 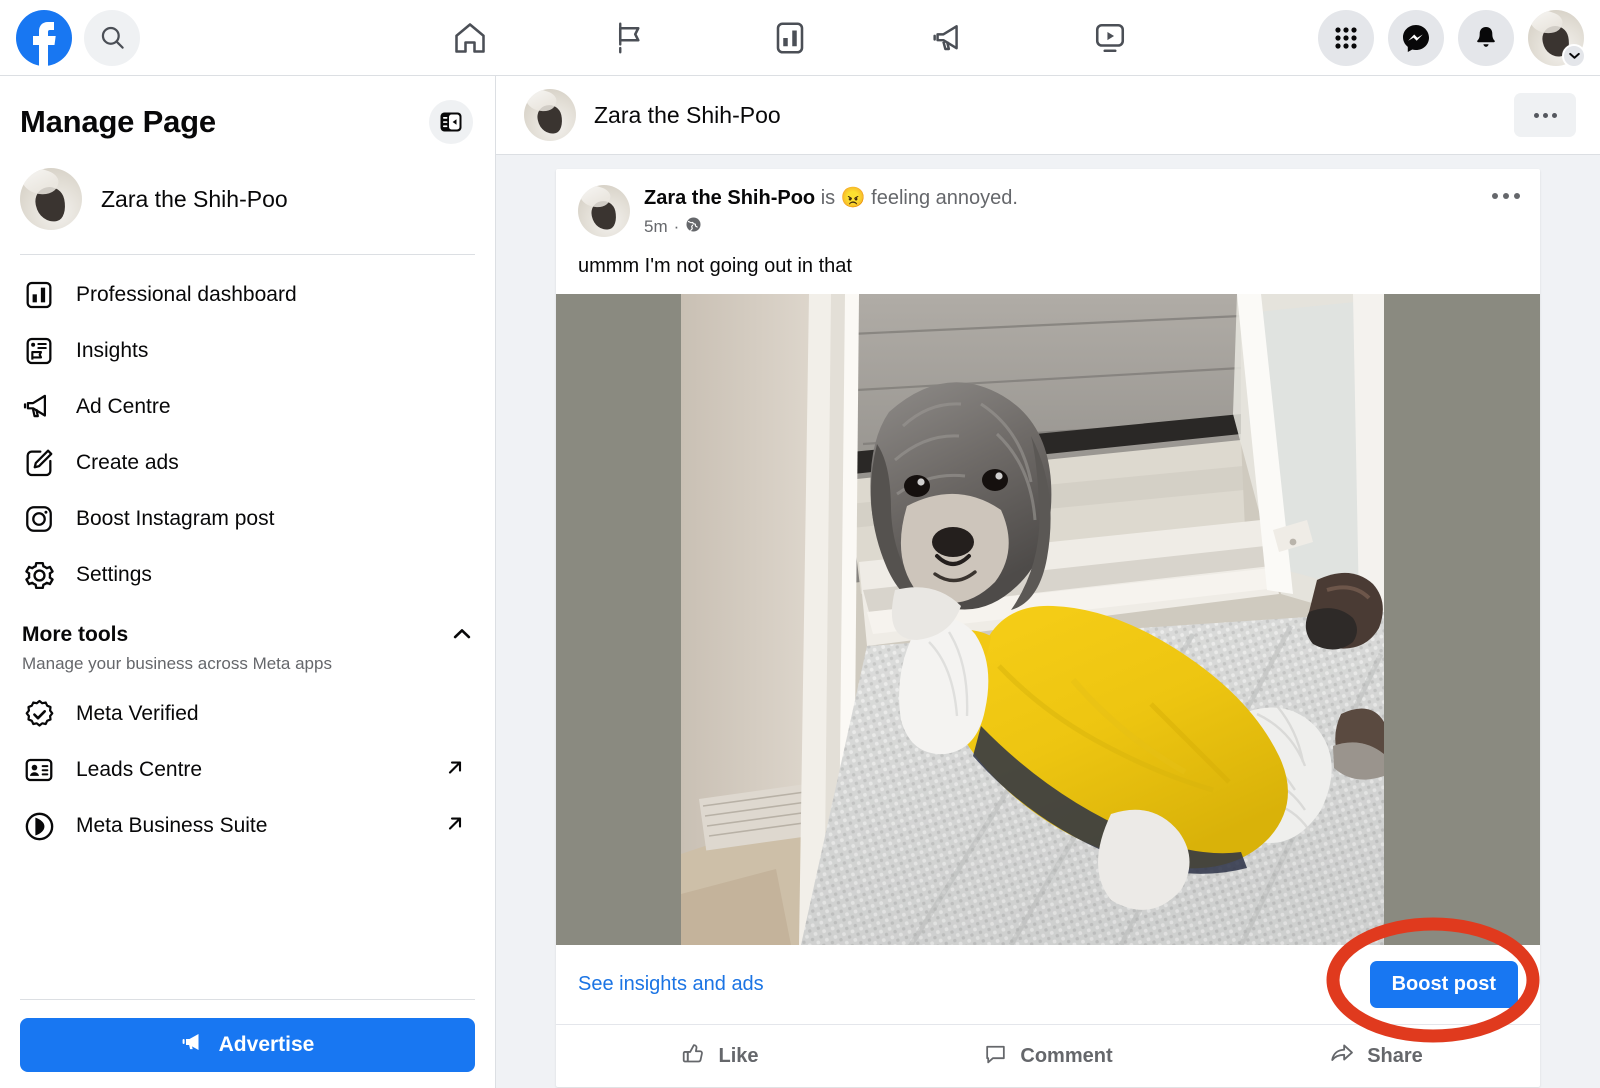 What do you see at coordinates (1048, 115) in the screenshot?
I see `page-context-header: Zara the Shih-Poo` at bounding box center [1048, 115].